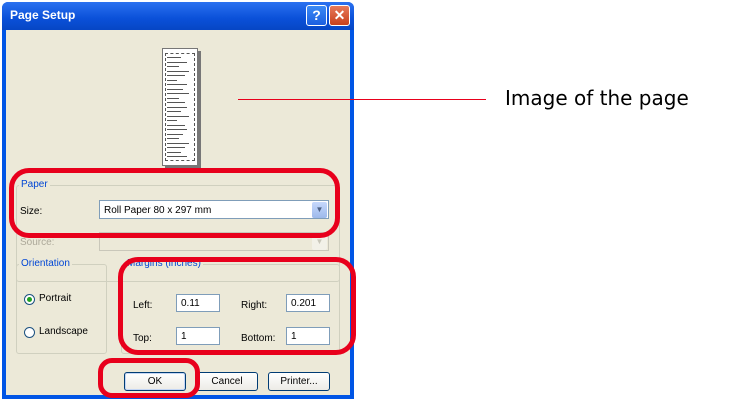  I want to click on cancel-button: Cancel, so click(227, 381).